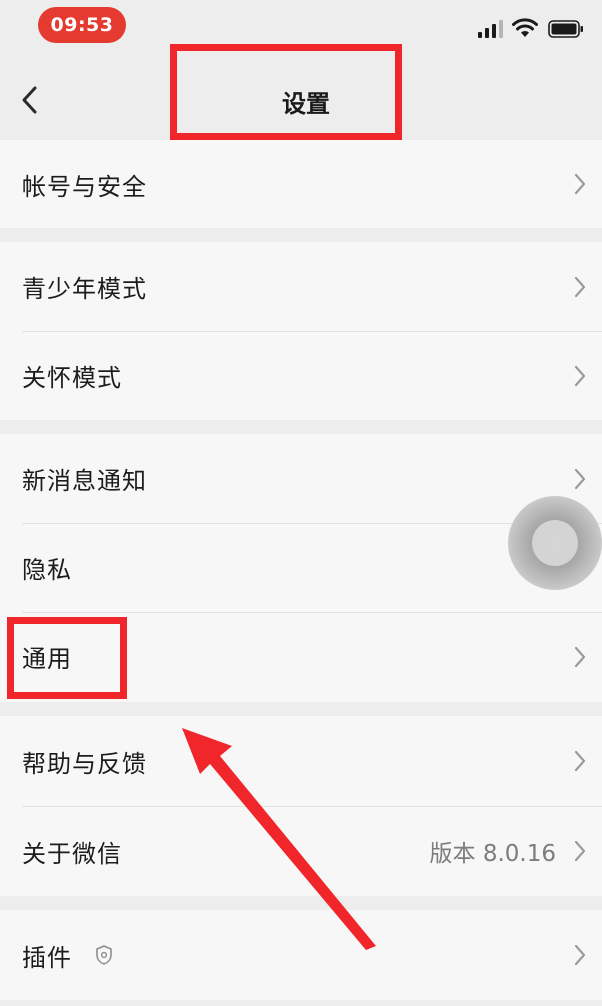  I want to click on assistive-touch-button, so click(555, 543).